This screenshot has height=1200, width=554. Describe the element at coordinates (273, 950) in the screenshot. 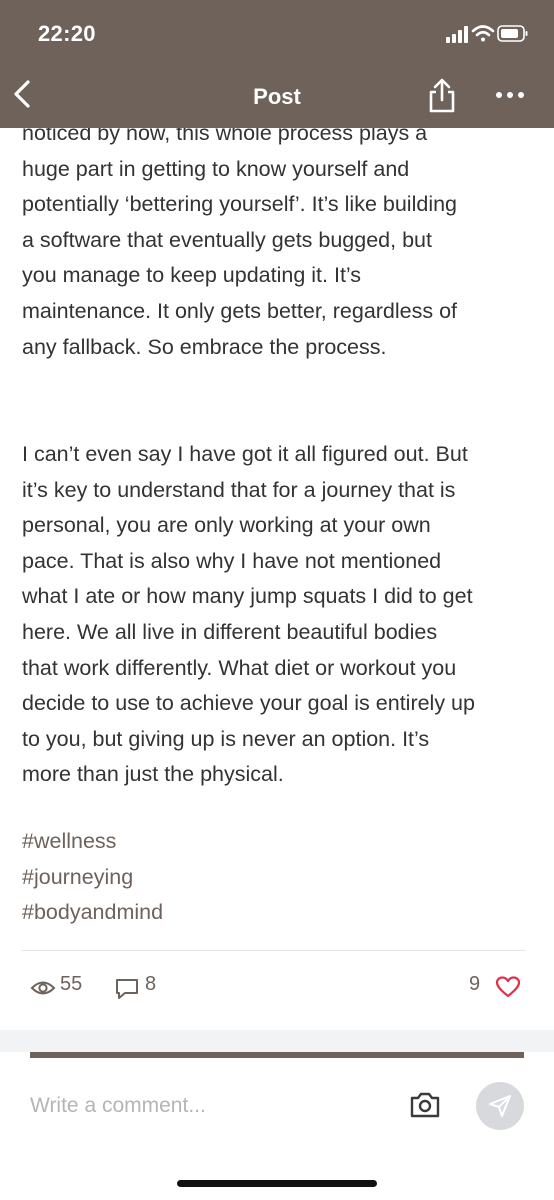

I see `divider` at that location.